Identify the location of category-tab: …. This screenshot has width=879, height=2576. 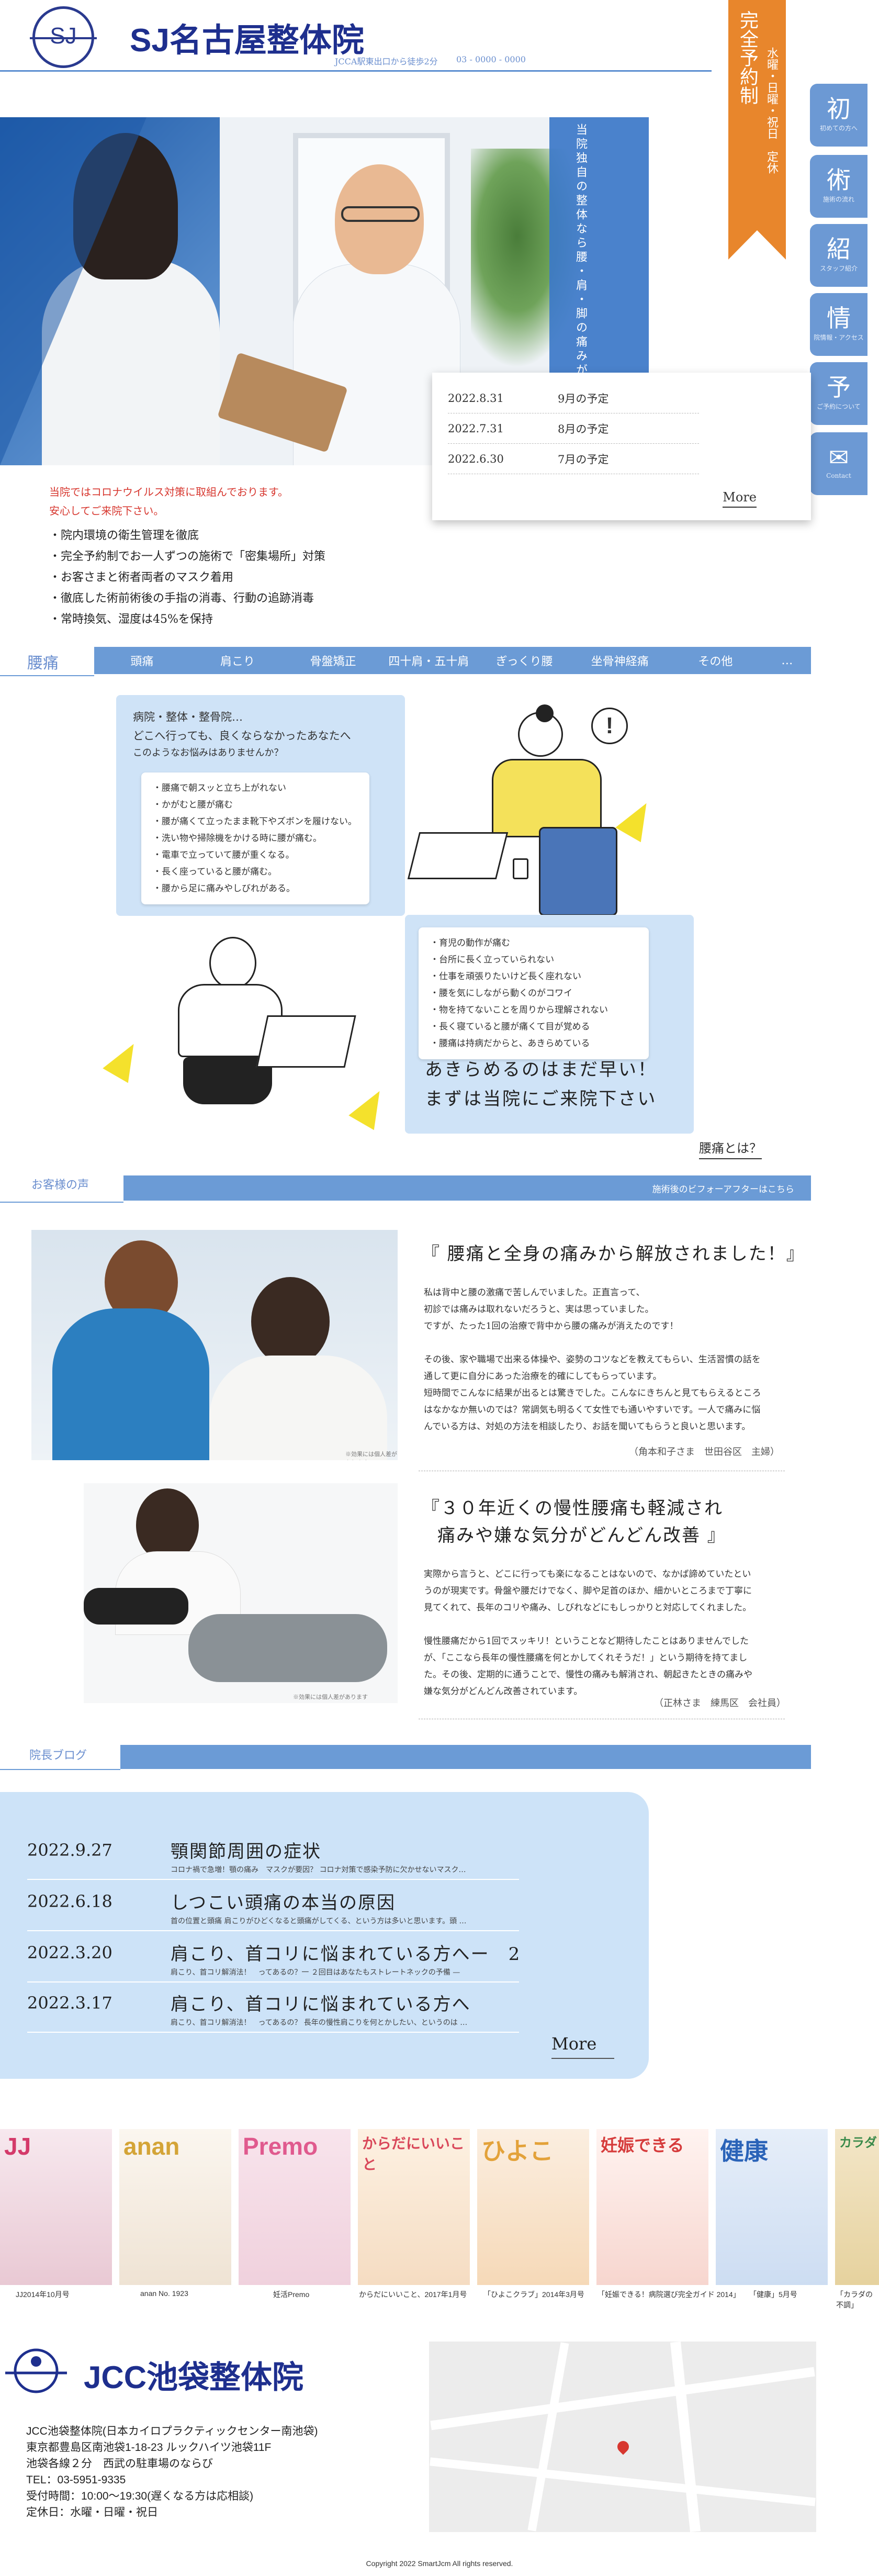
(787, 660).